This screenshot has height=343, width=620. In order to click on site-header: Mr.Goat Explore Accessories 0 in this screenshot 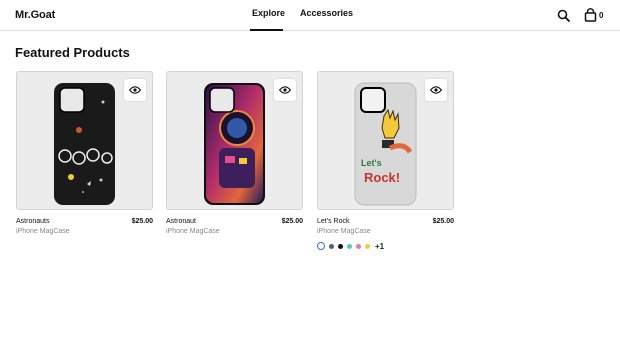, I will do `click(310, 15)`.